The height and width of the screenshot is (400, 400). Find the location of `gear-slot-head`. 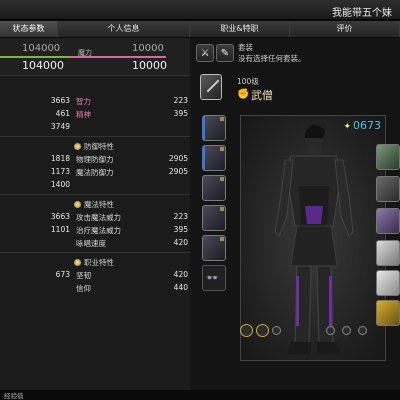

gear-slot-head is located at coordinates (214, 128).